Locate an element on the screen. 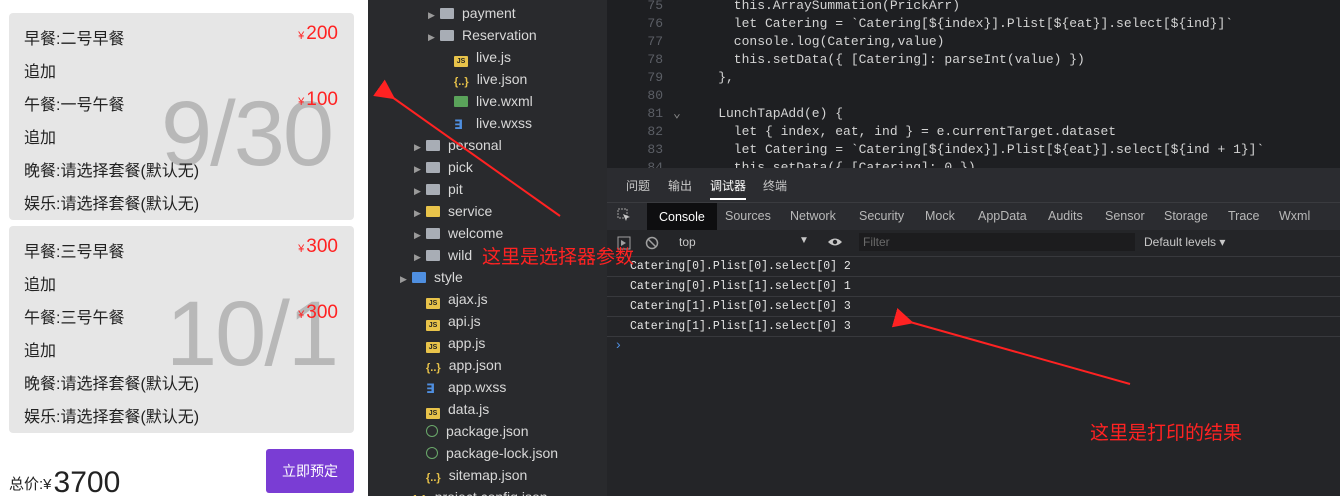 The width and height of the screenshot is (1340, 496). lunch-row: 午餐:一号午餐 is located at coordinates (74, 103).